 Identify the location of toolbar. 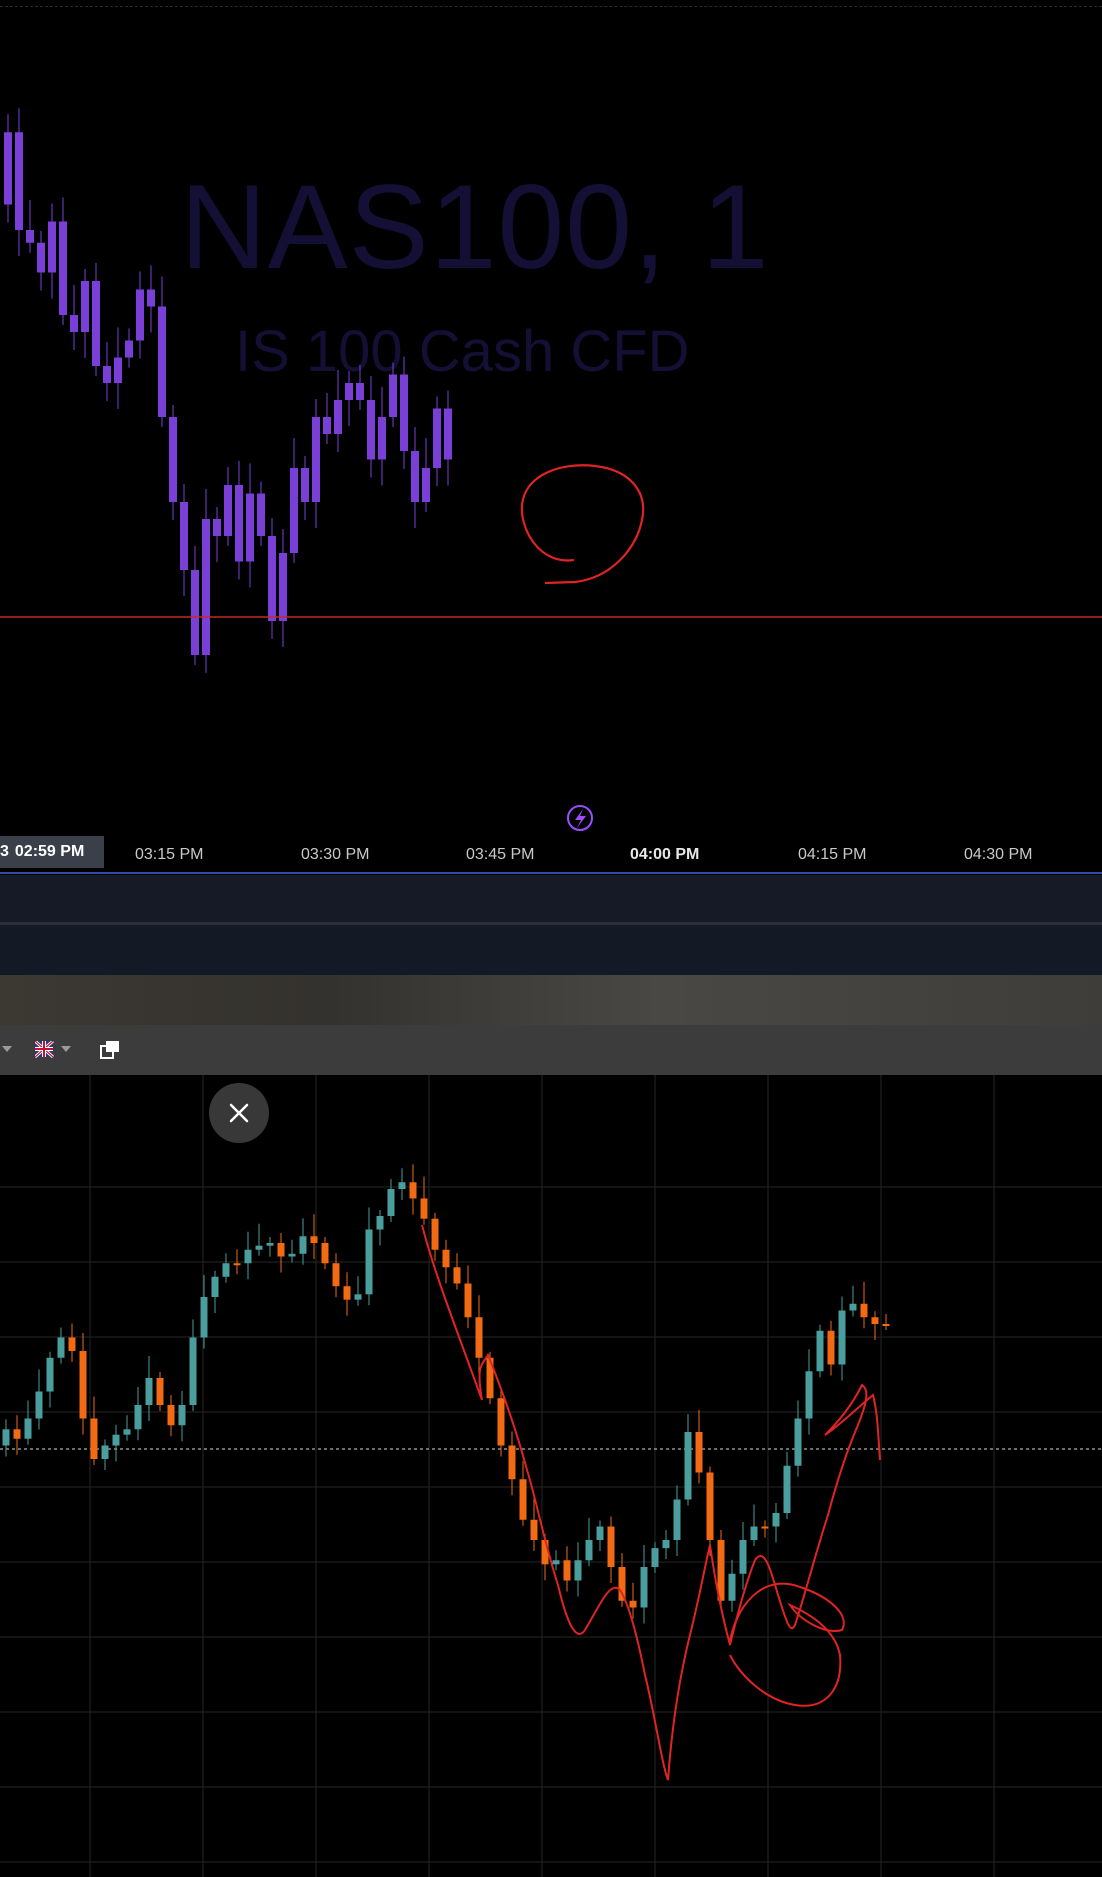
(551, 1050).